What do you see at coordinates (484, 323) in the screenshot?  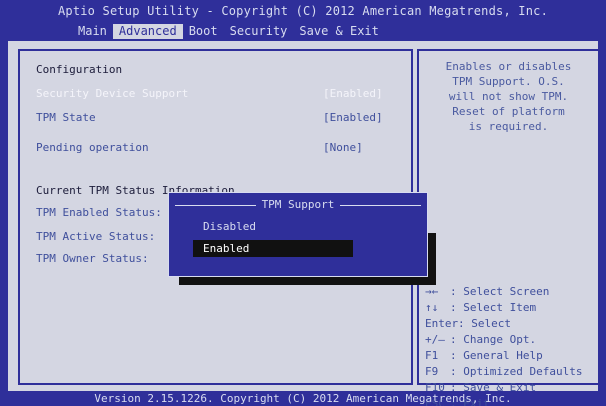 I see `key-desc: : Select` at bounding box center [484, 323].